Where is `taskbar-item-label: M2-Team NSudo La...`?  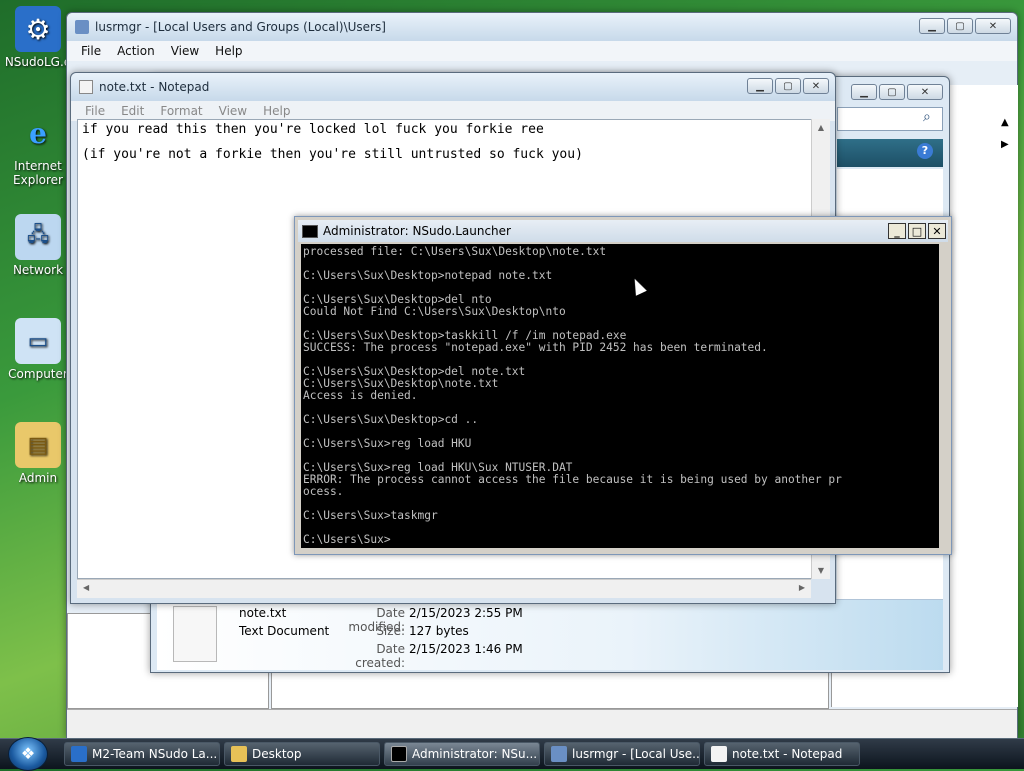
taskbar-item-label: M2-Team NSudo La... is located at coordinates (155, 754).